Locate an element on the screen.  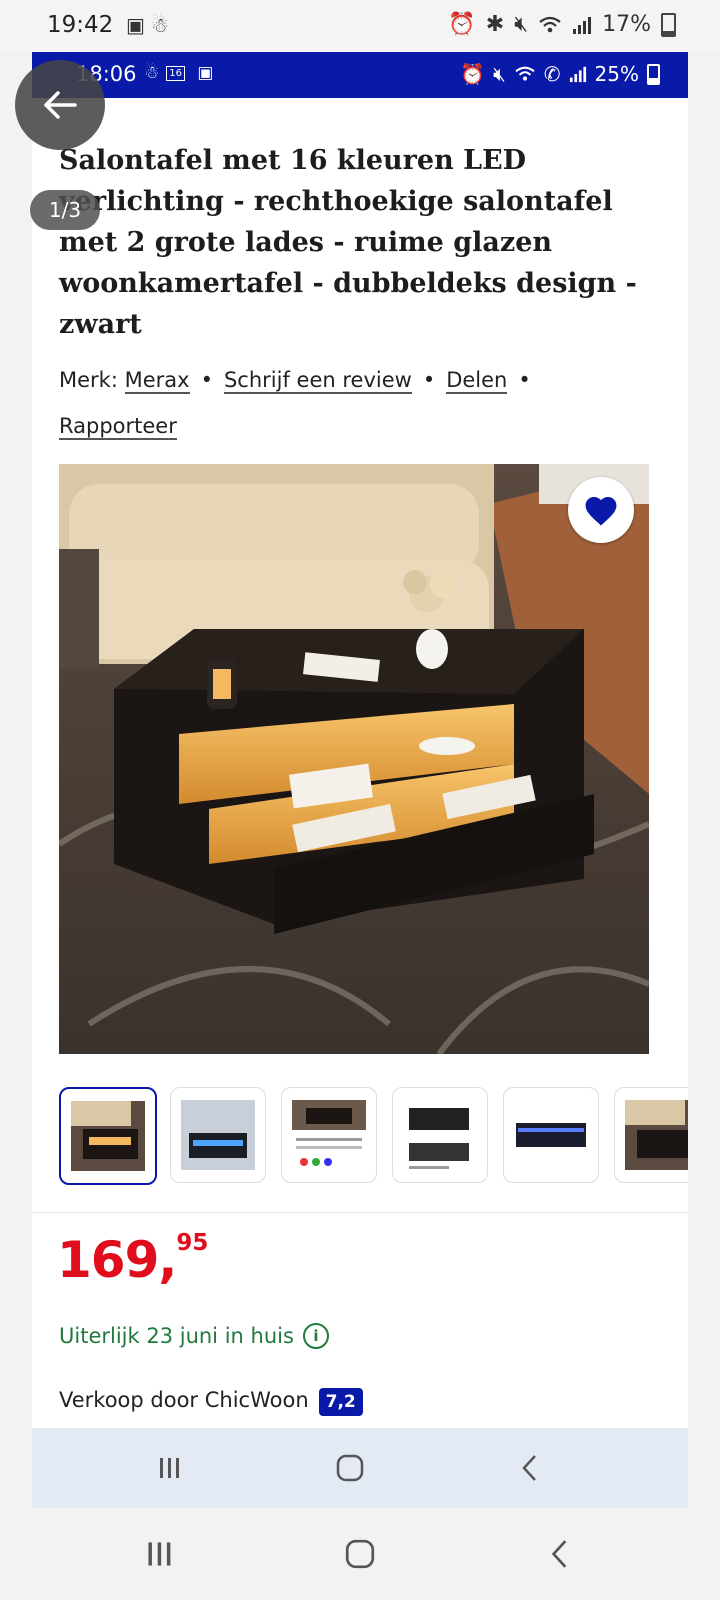
price-whole: 169, is located at coordinates (117, 1260).